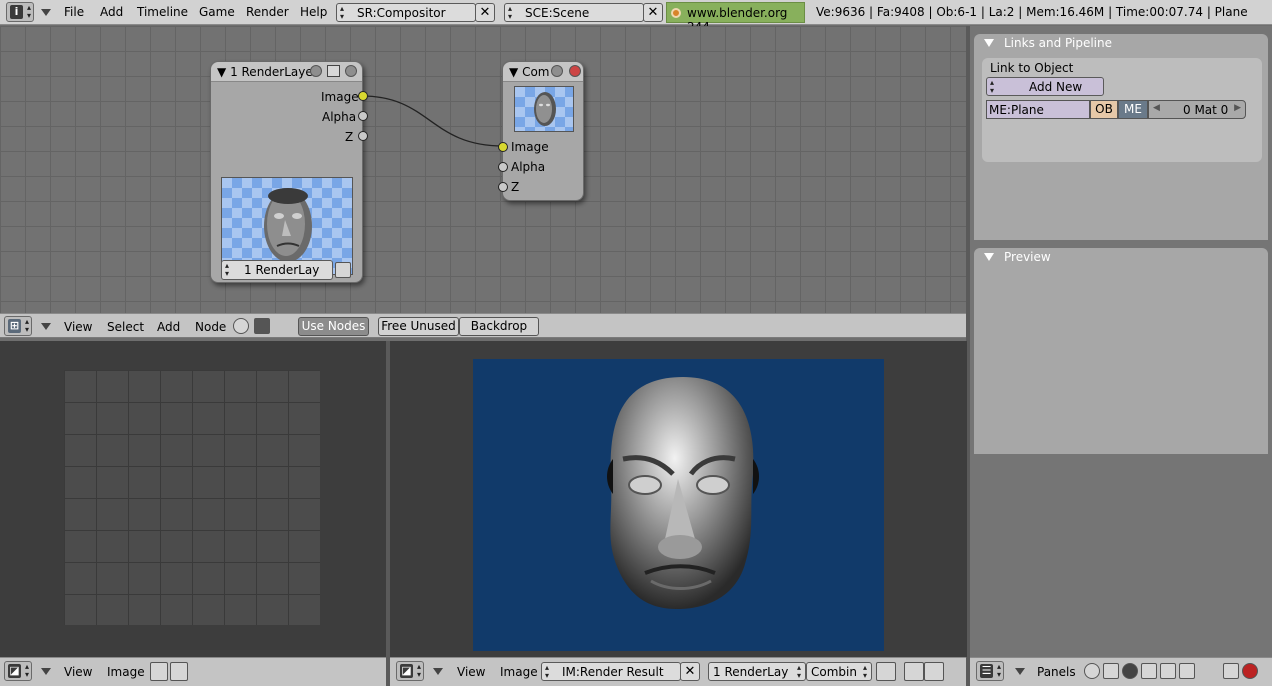  Describe the element at coordinates (313, 12) in the screenshot. I see `menu-help: Help` at that location.